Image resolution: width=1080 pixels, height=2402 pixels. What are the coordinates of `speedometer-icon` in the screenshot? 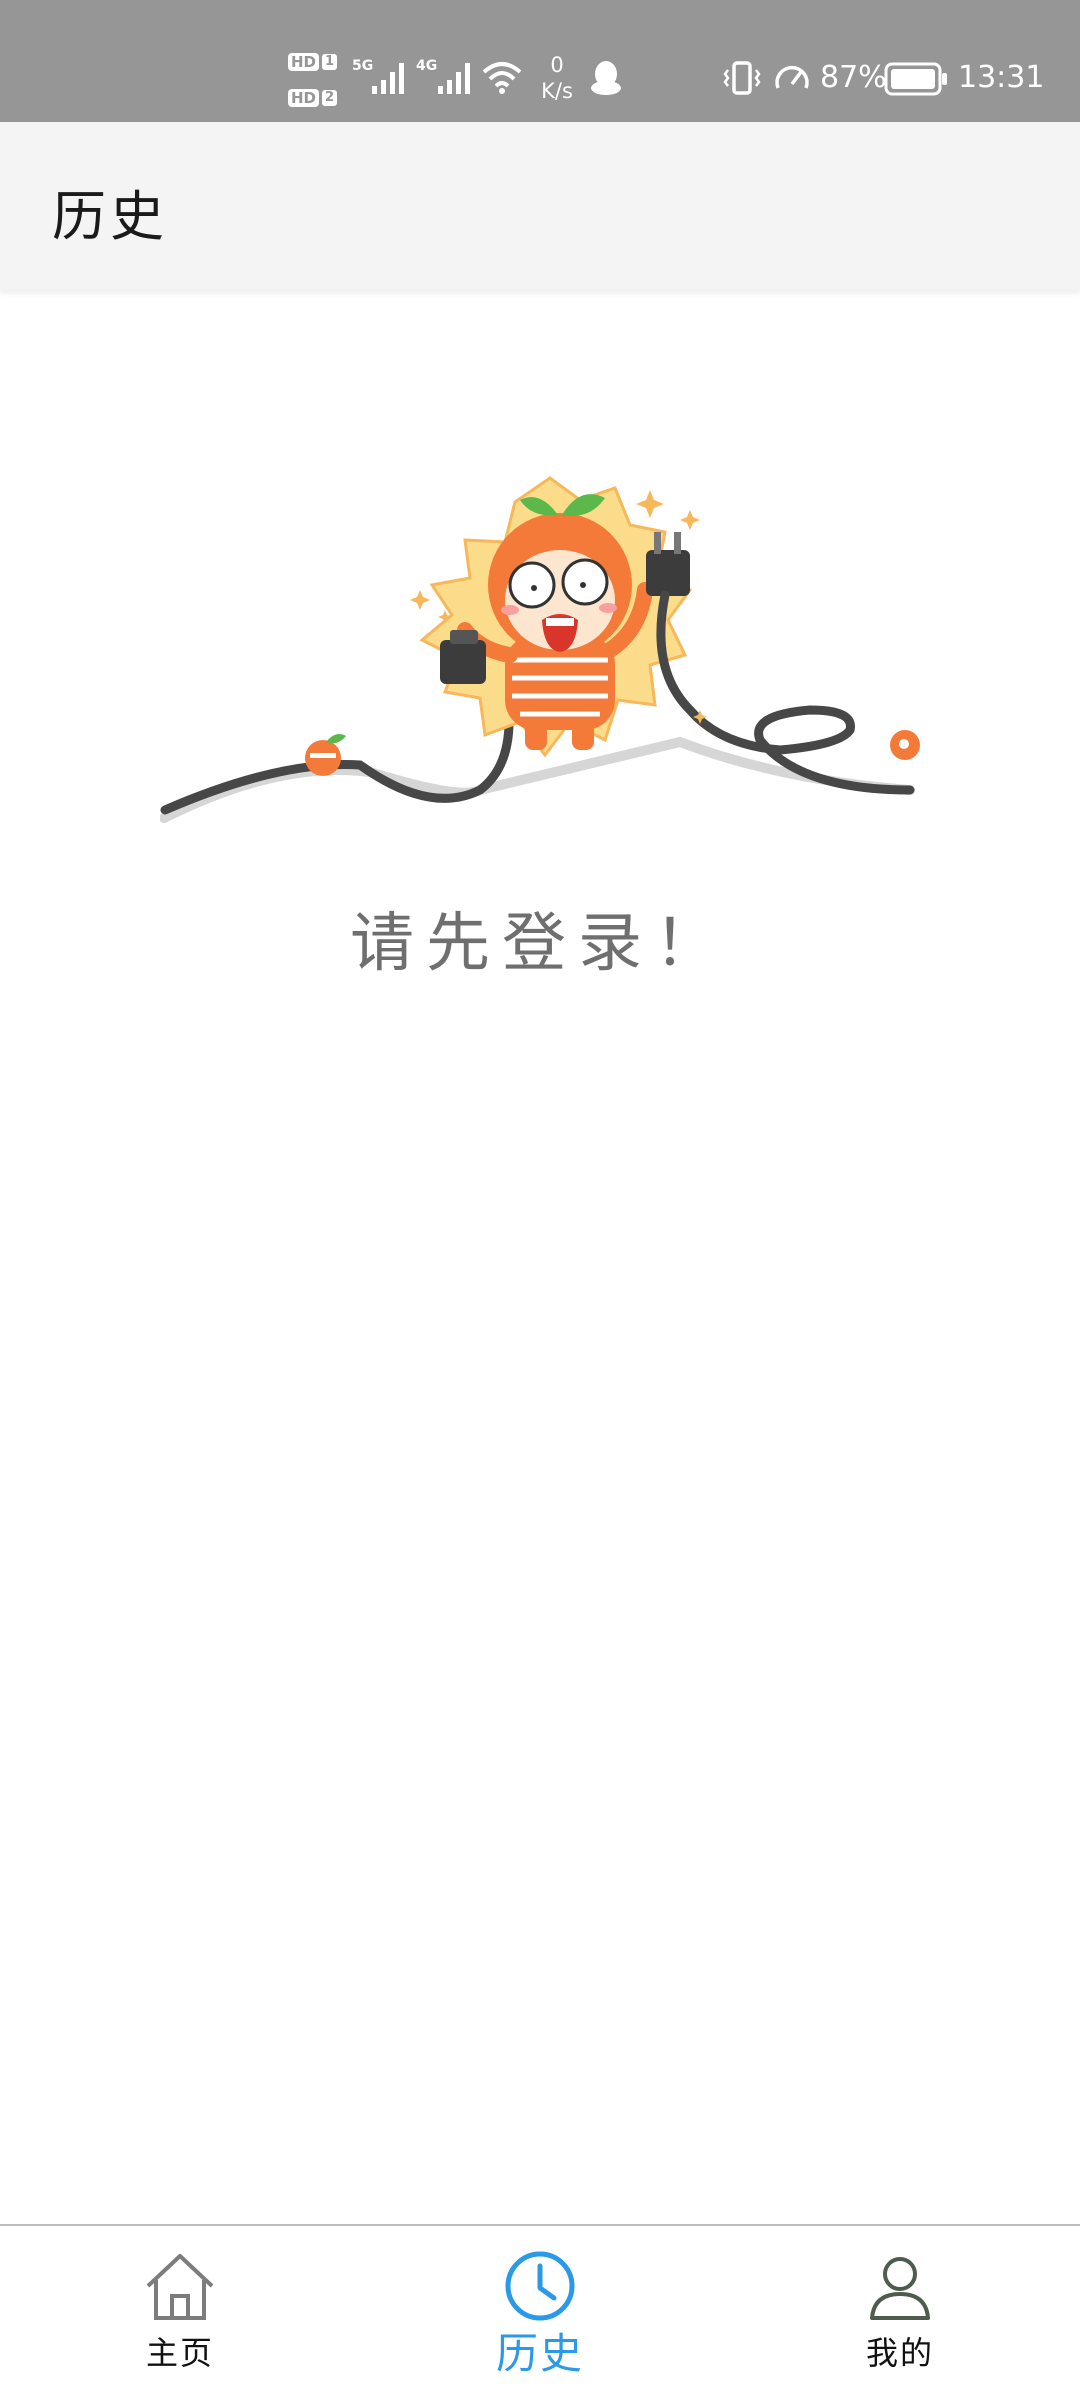 It's located at (792, 77).